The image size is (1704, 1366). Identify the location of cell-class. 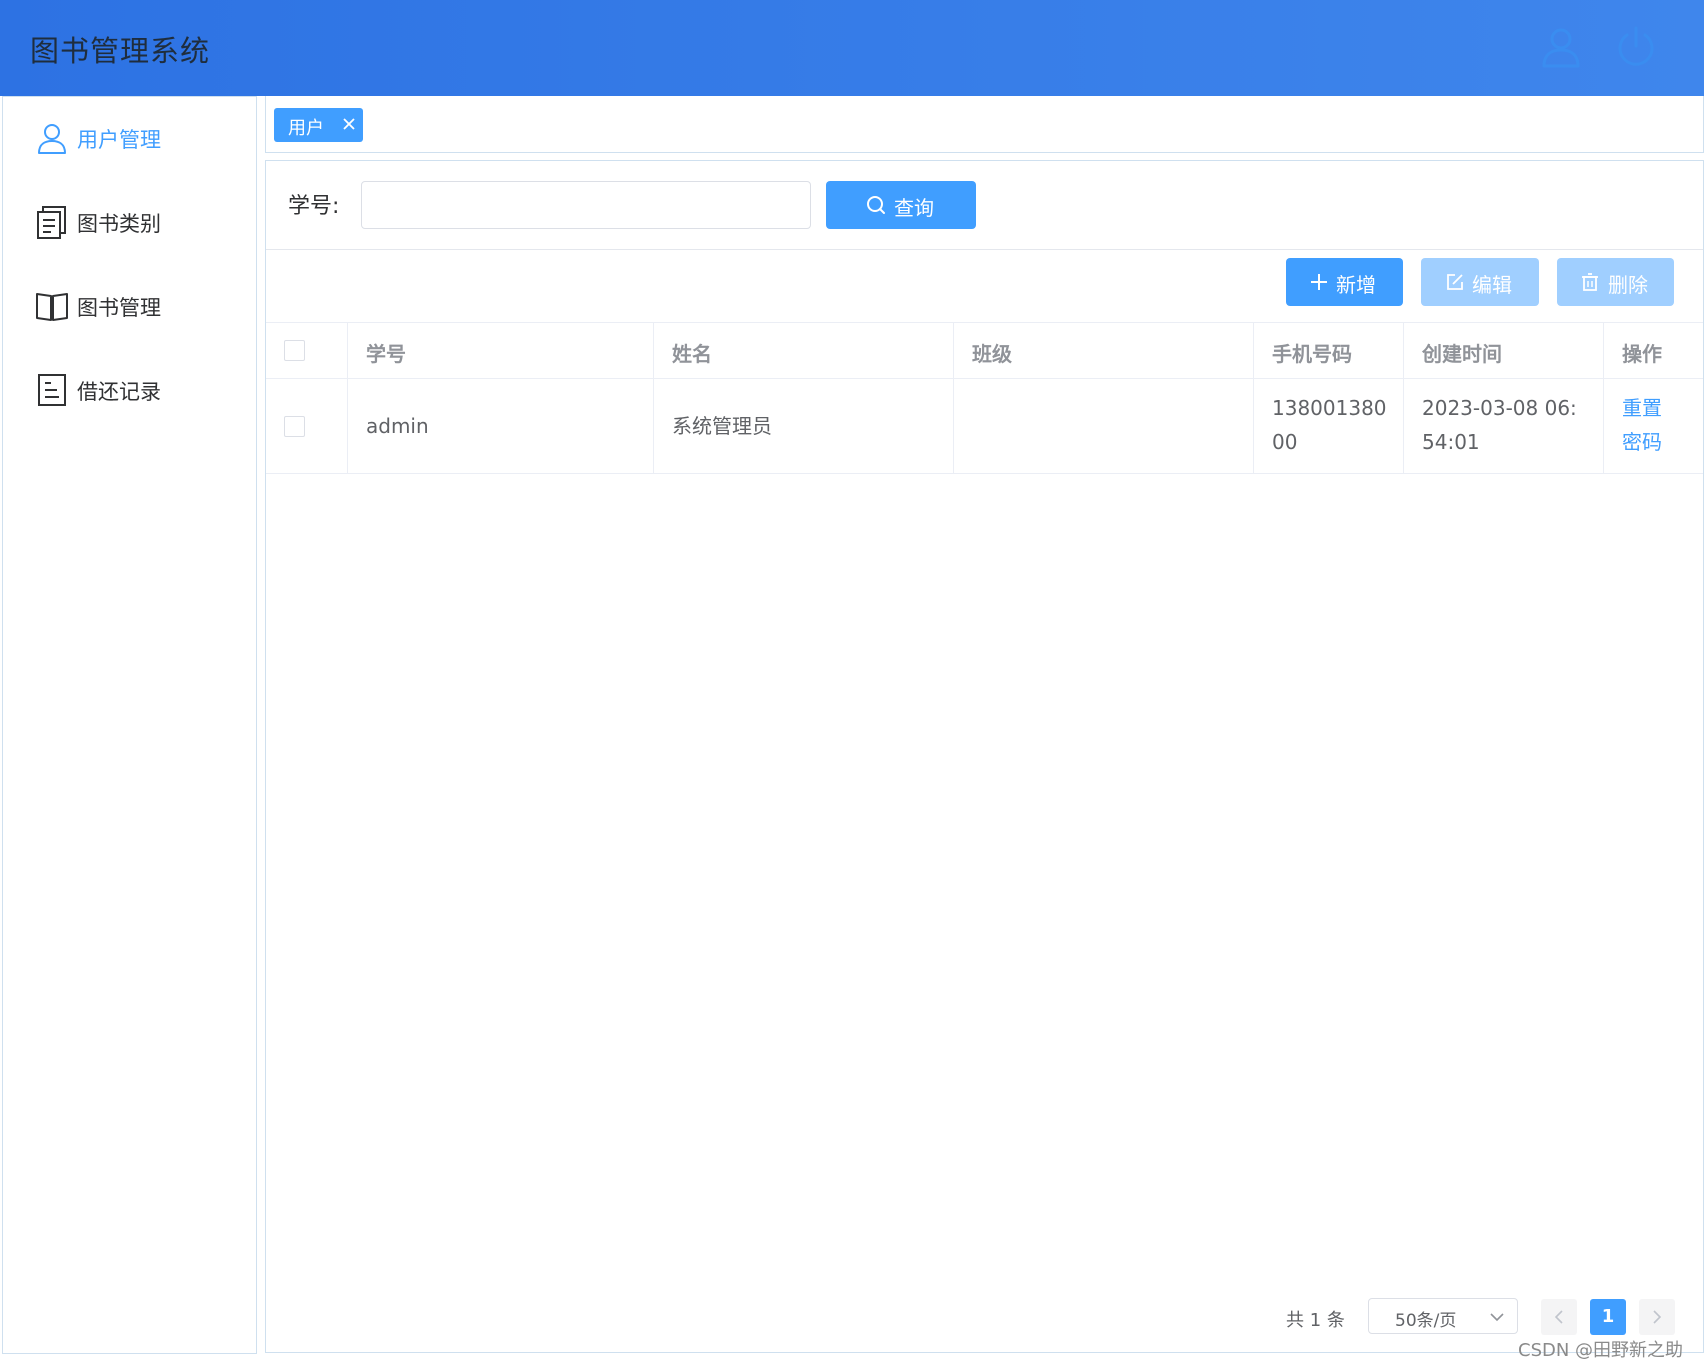
(1104, 426).